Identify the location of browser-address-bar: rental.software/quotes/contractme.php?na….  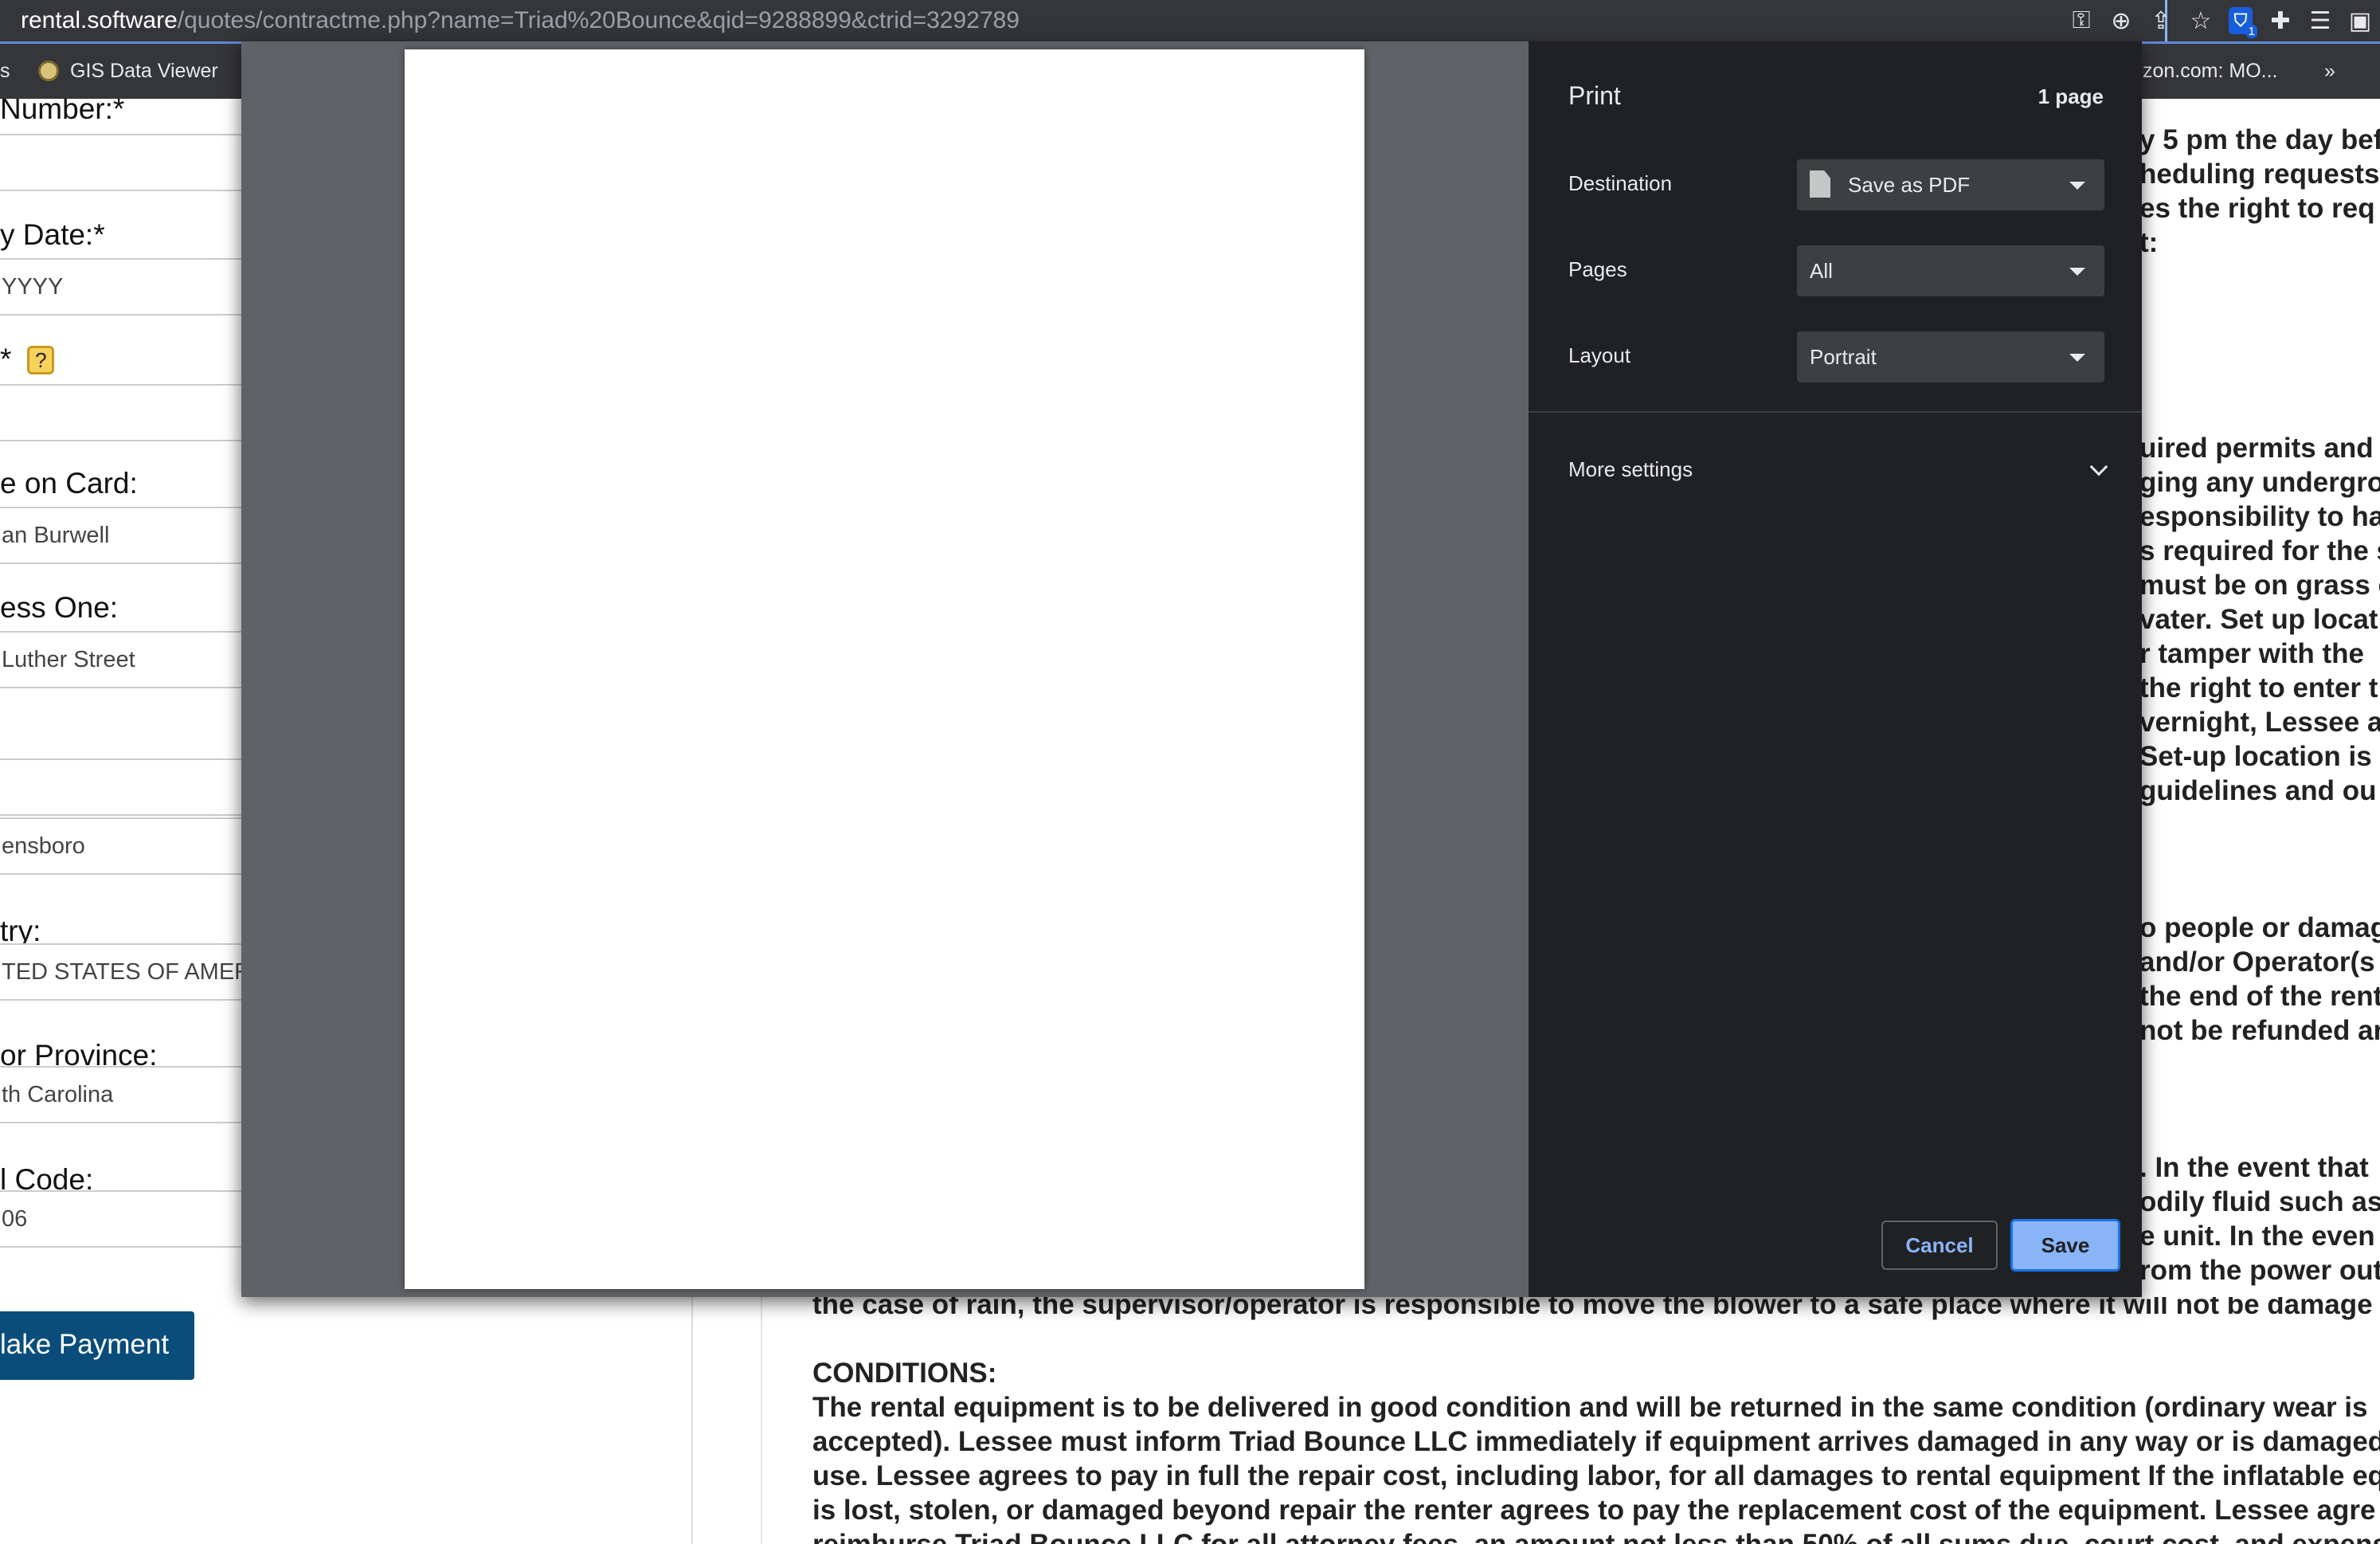
(1190, 20).